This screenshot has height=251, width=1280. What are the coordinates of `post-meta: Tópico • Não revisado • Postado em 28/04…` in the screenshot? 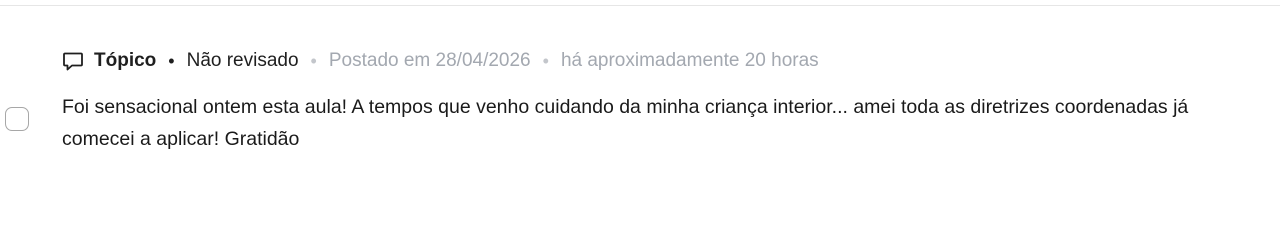 It's located at (440, 61).